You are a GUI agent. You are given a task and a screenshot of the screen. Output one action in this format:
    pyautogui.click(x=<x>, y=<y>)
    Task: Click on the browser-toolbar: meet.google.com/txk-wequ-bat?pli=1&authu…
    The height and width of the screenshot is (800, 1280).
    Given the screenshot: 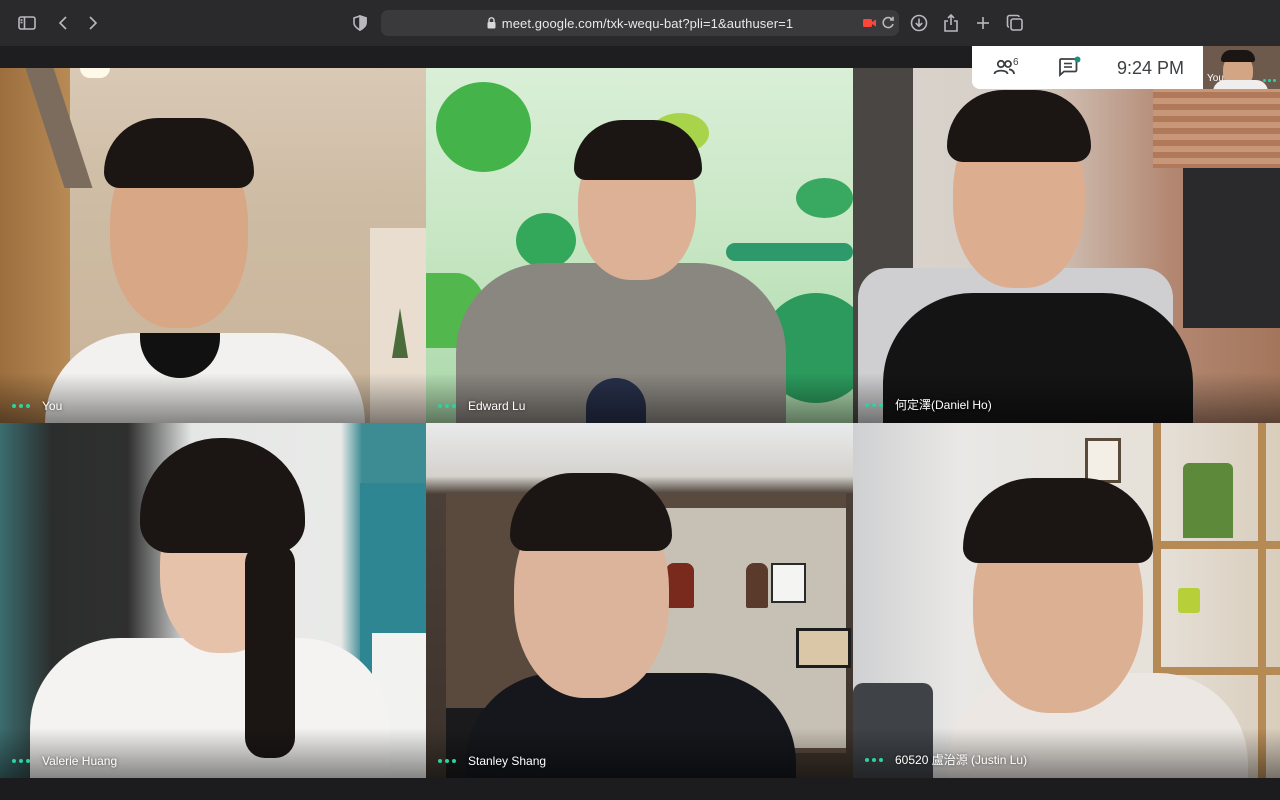 What is the action you would take?
    pyautogui.click(x=640, y=23)
    